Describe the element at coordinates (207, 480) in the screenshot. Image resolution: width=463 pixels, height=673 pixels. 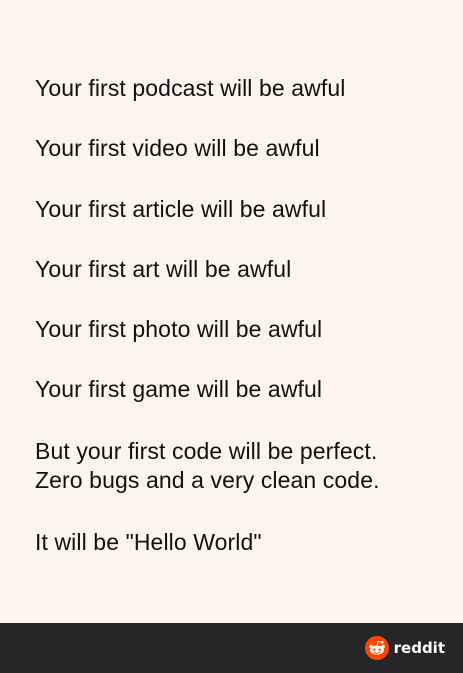
I see `text-line-zero-bugs: Zero bugs and a very clean code.` at that location.